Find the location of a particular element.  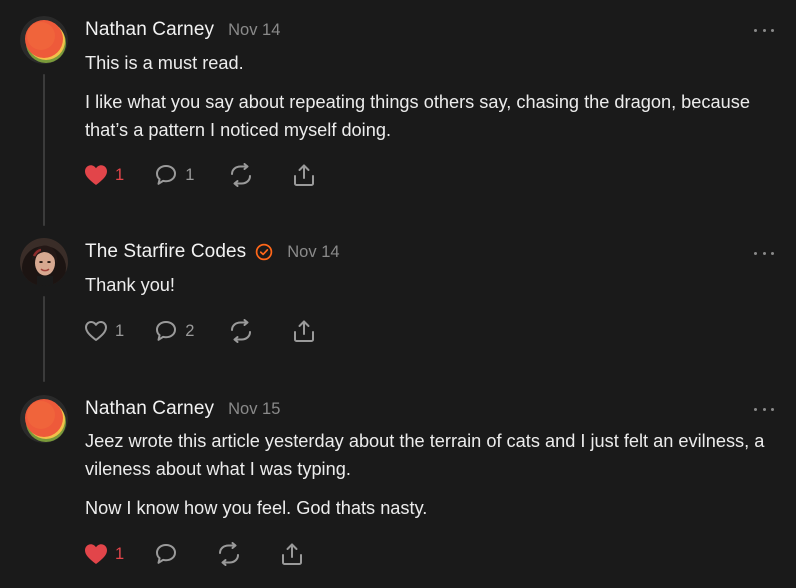

comment-meta: Nathan Carney Nov 14 is located at coordinates (182, 30).